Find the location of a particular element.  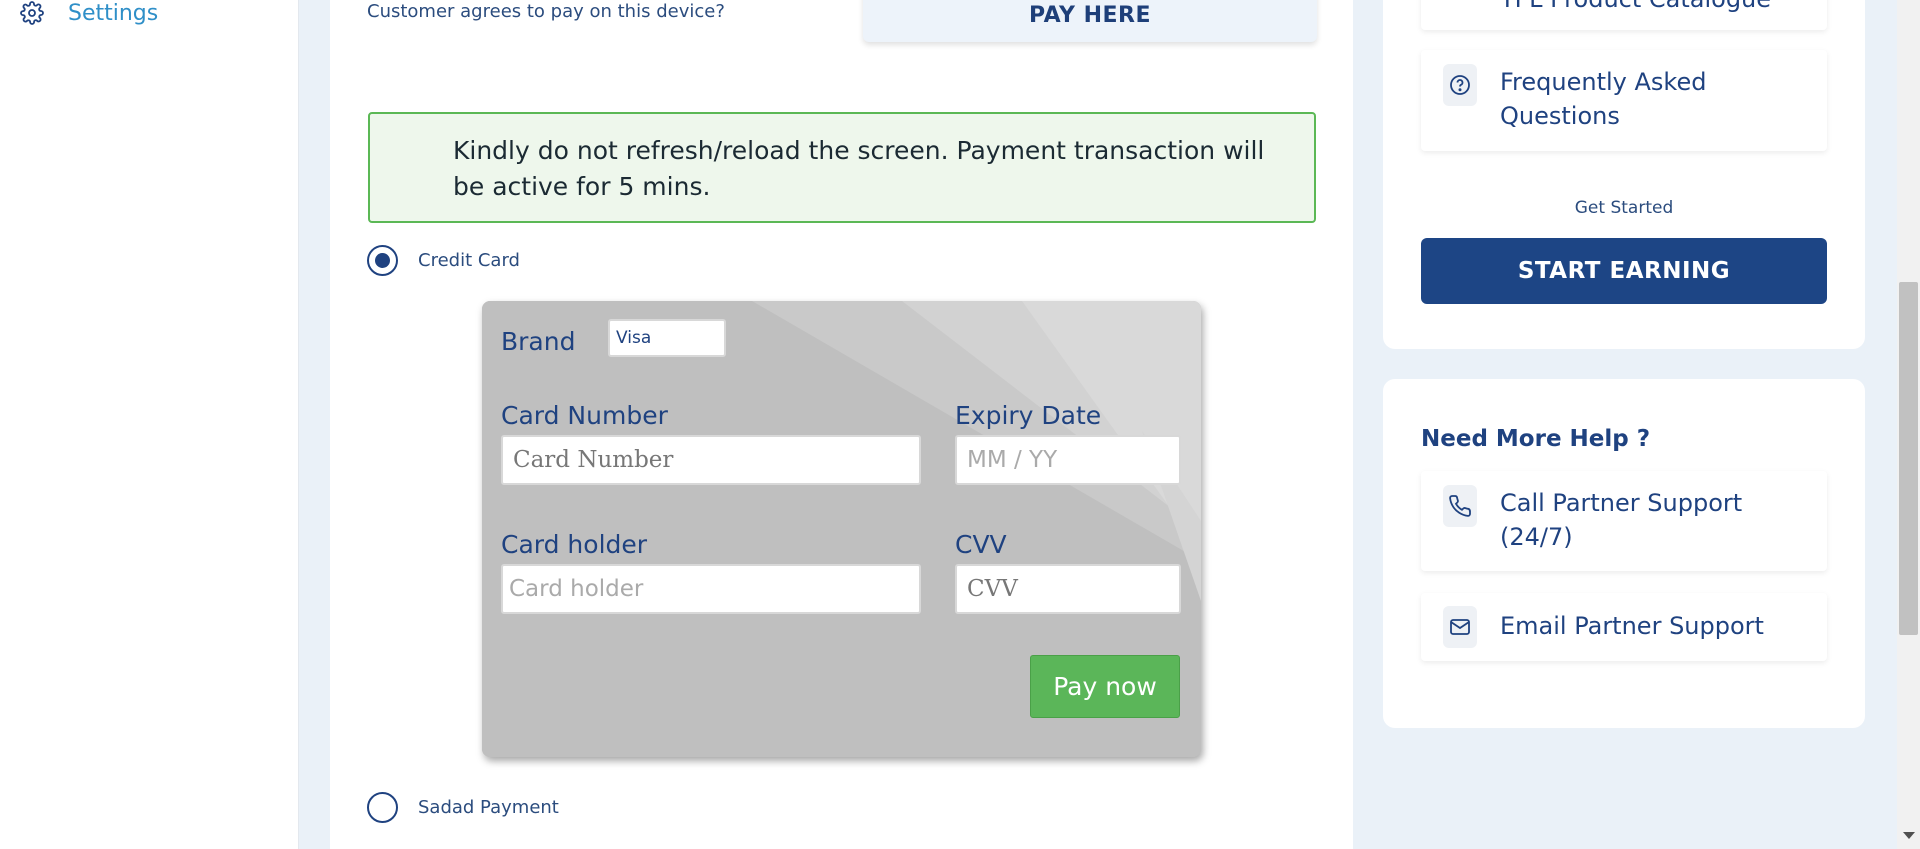

brand-select: Visa is located at coordinates (667, 338).